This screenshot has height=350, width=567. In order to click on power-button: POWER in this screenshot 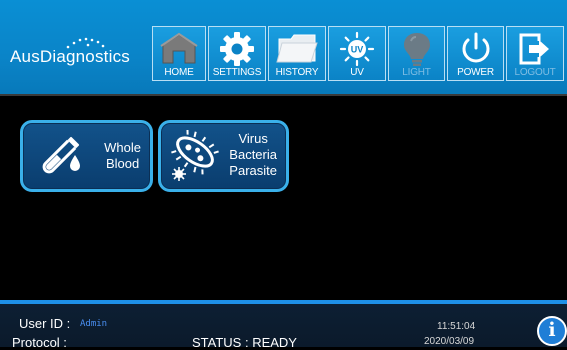, I will do `click(475, 53)`.